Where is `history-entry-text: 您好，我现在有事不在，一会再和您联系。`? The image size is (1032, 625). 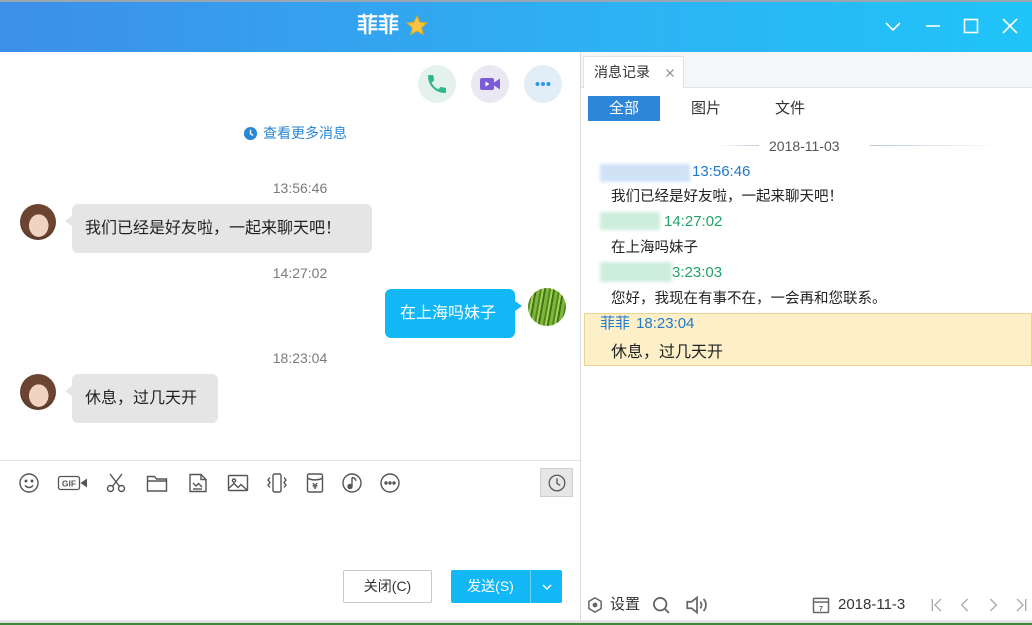 history-entry-text: 您好，我现在有事不在，一会再和您联系。 is located at coordinates (749, 299).